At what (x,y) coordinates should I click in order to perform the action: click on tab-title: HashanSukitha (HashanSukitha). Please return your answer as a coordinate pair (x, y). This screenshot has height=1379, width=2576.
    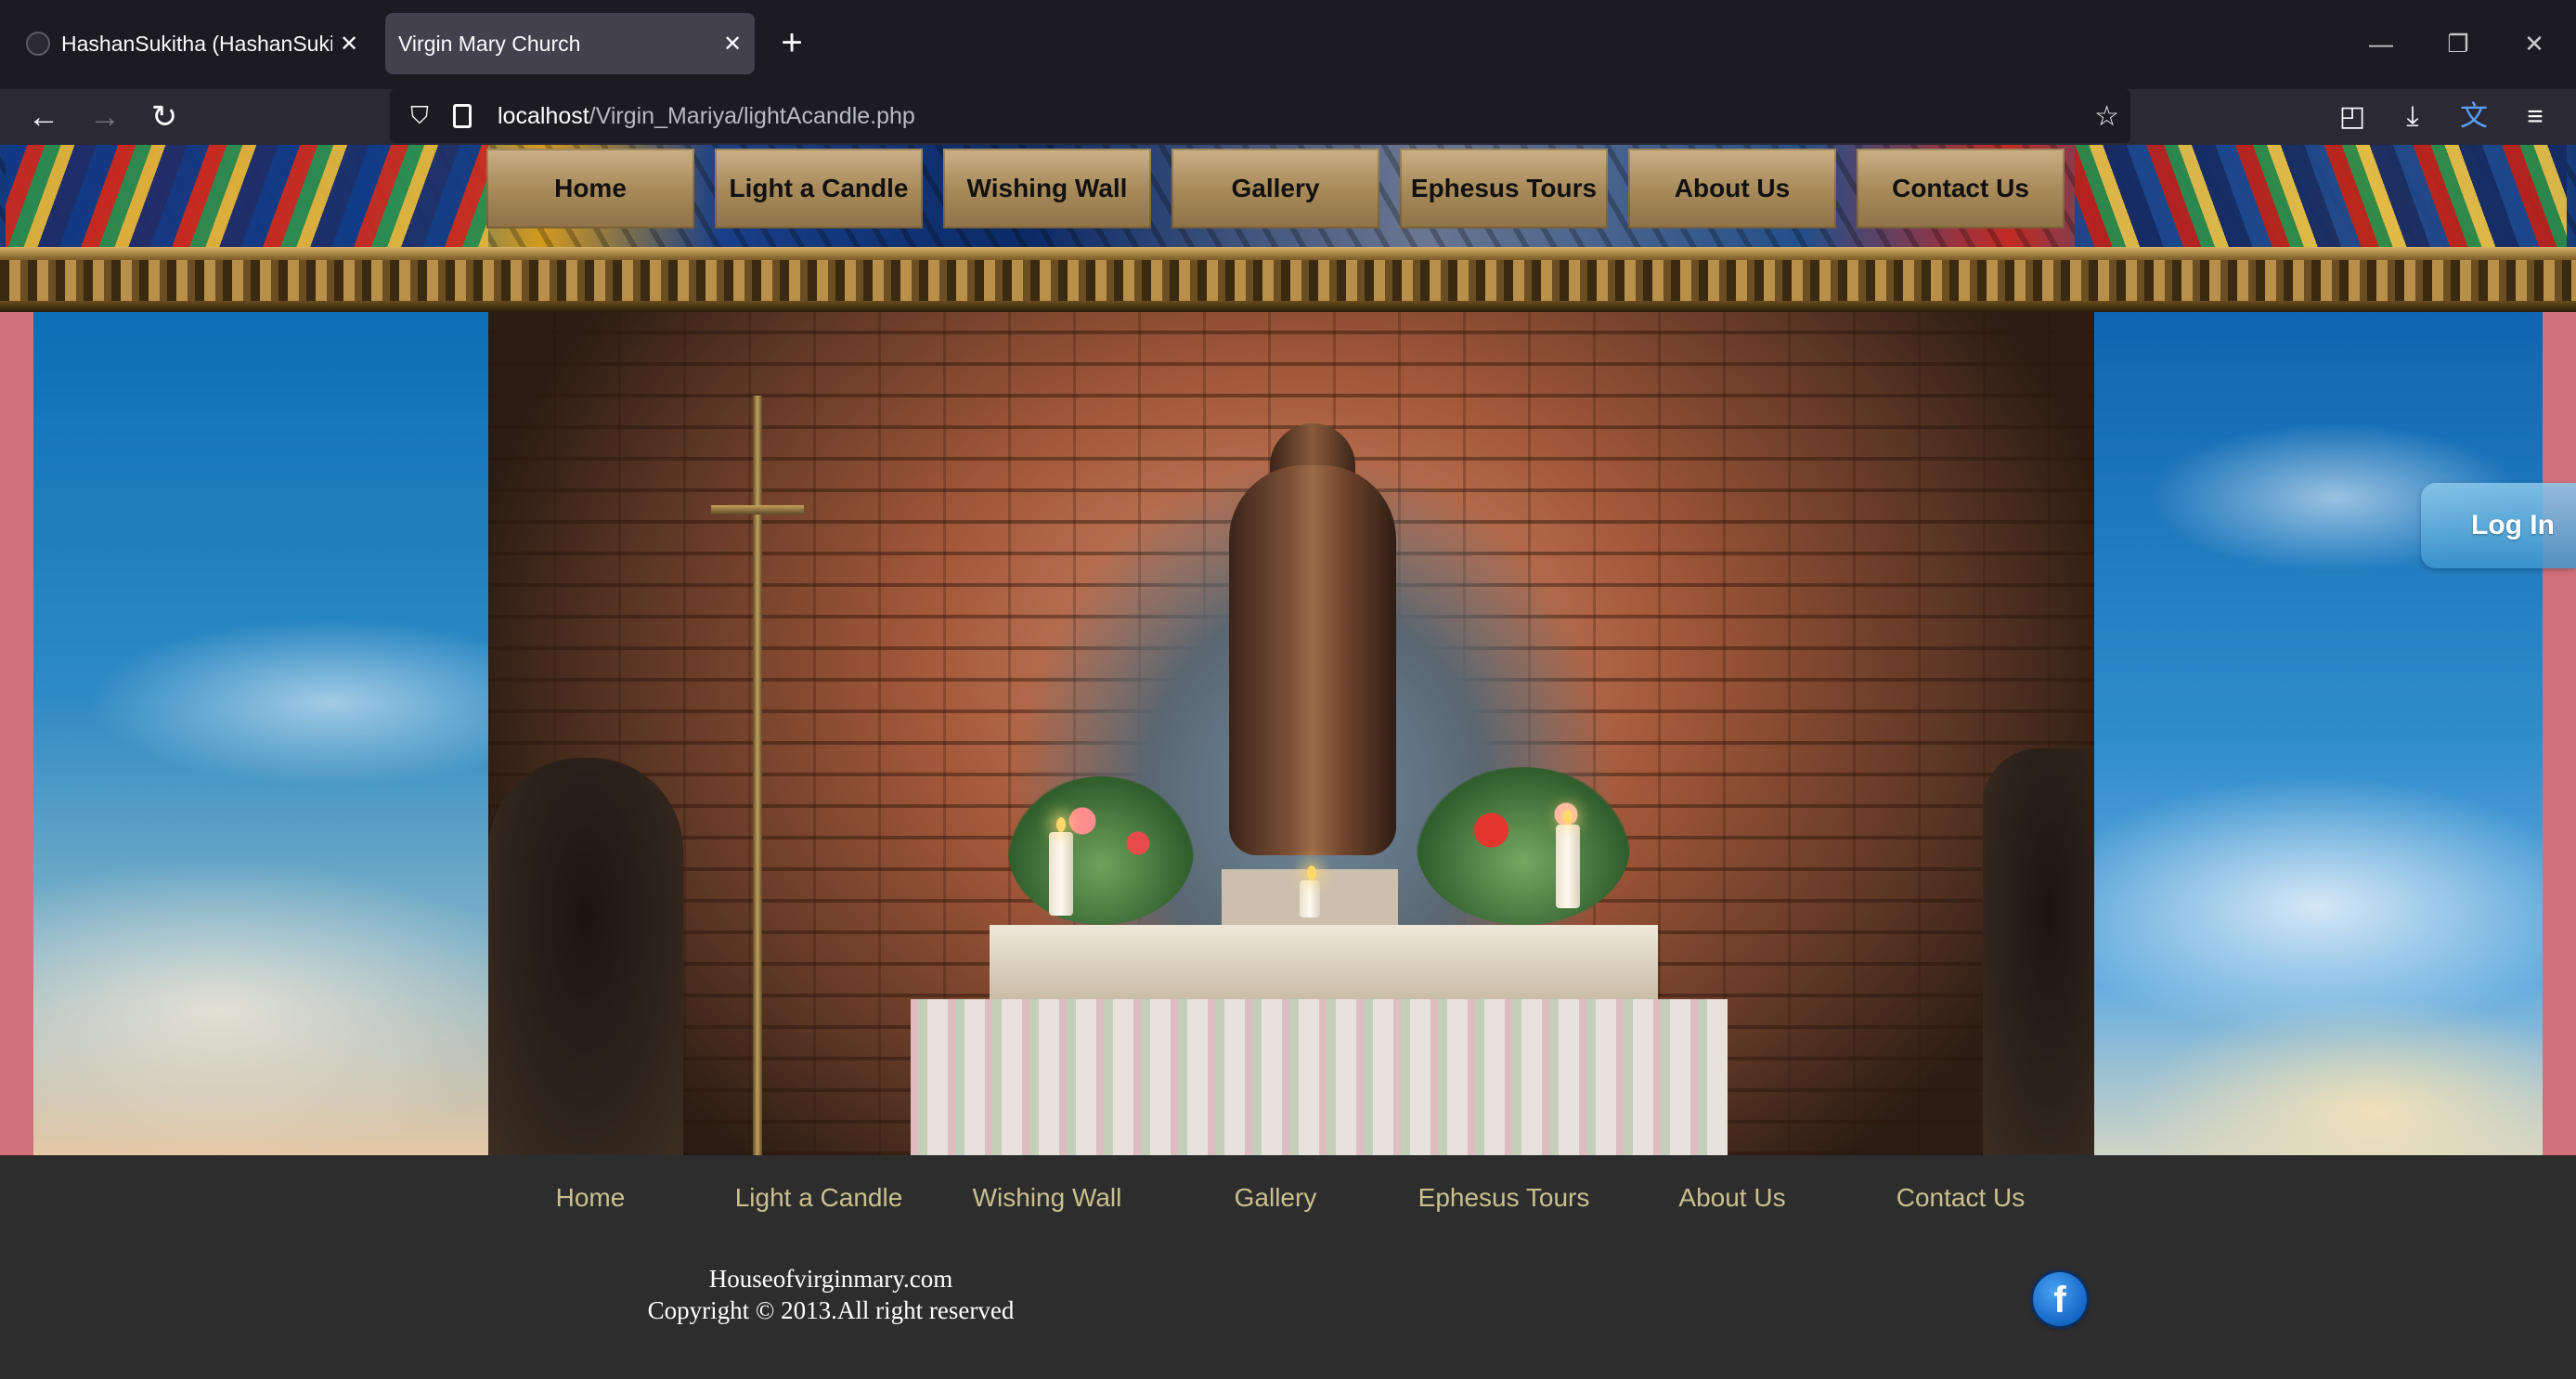
    Looking at the image, I should click on (196, 43).